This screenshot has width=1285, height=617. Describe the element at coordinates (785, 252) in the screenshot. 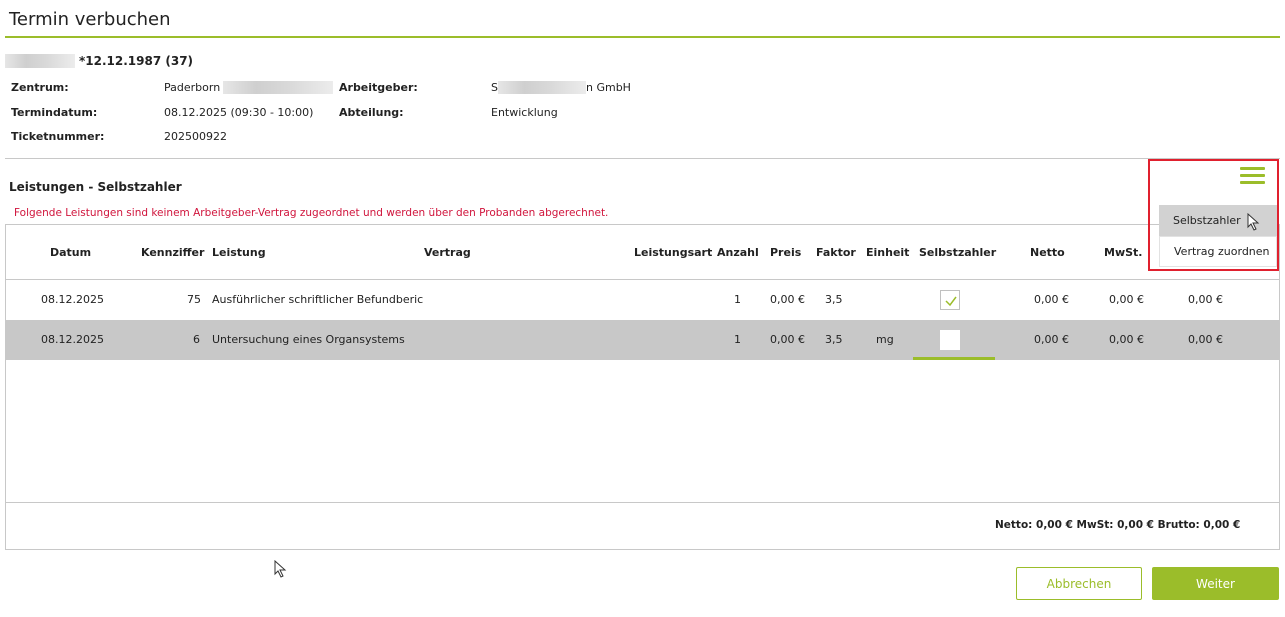

I see `col-preis: Preis` at that location.